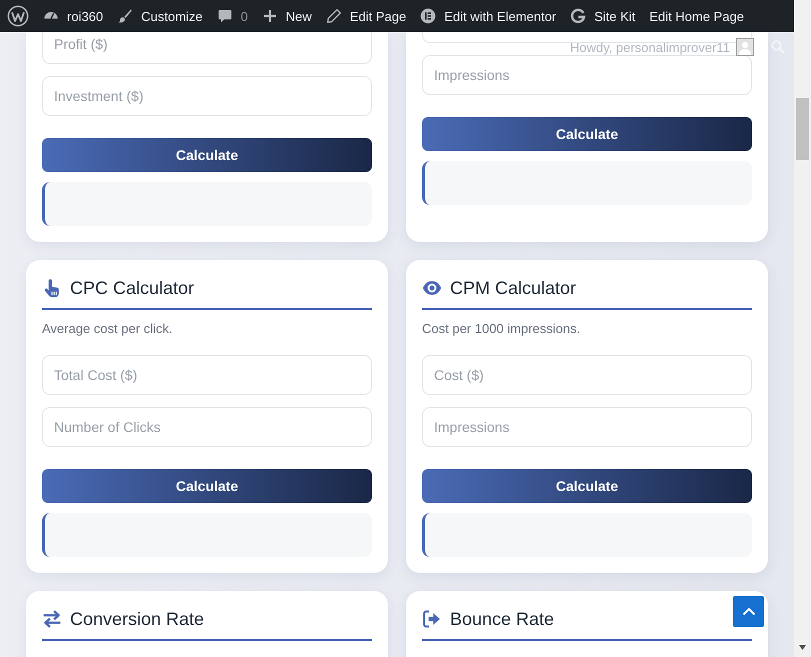 The image size is (811, 657). I want to click on brush-icon, so click(125, 16).